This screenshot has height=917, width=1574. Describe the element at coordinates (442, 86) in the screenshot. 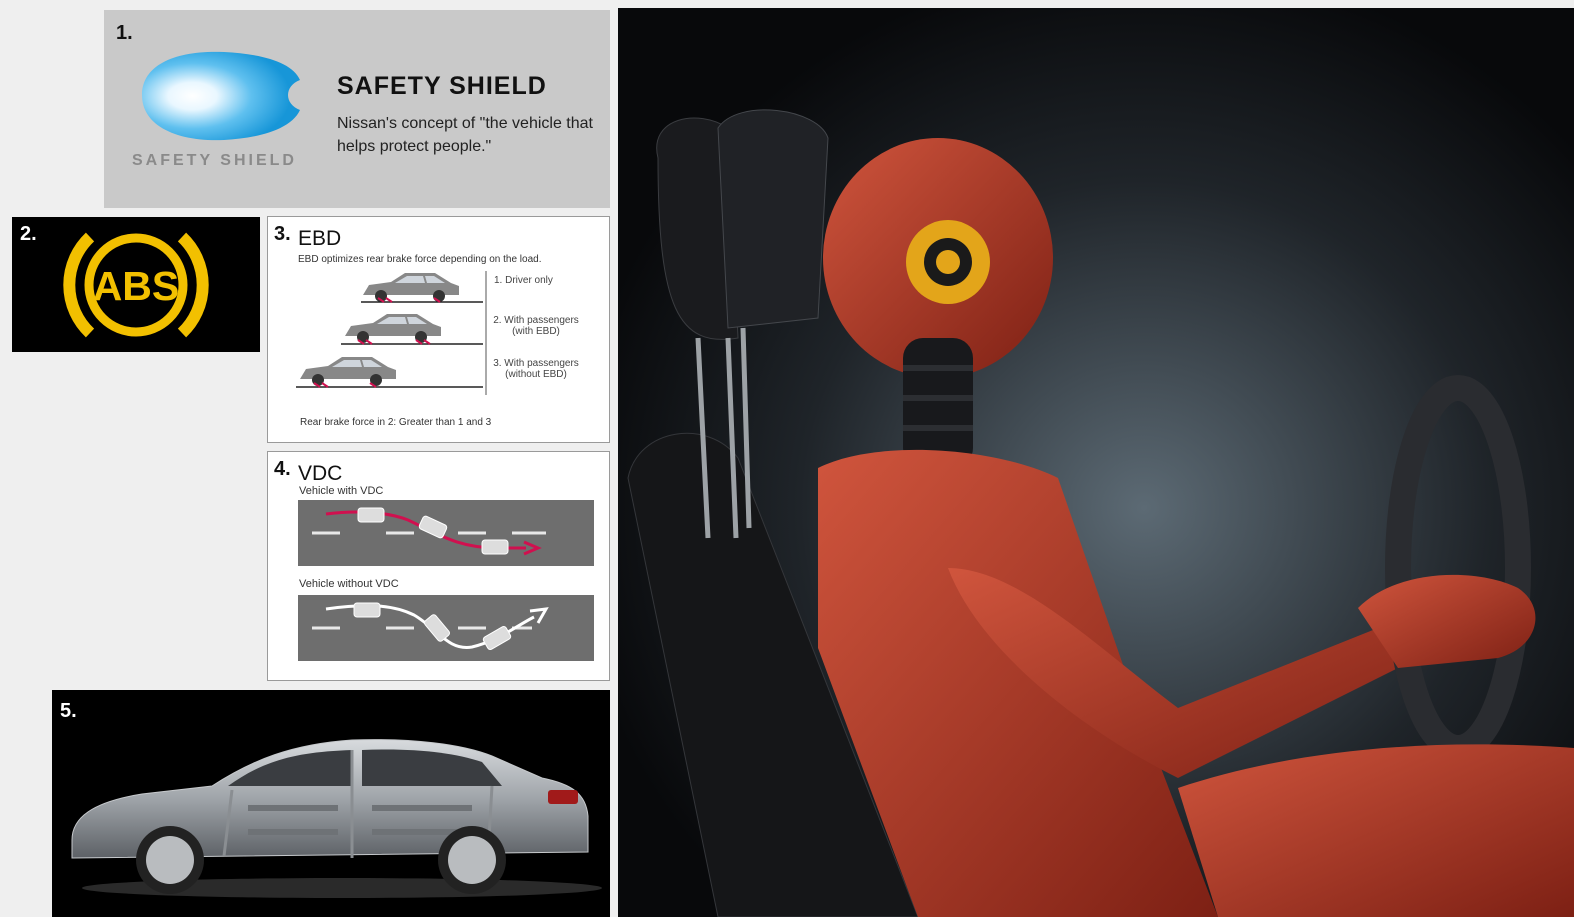

I see `panel-title: SAFETY SHIELD` at that location.